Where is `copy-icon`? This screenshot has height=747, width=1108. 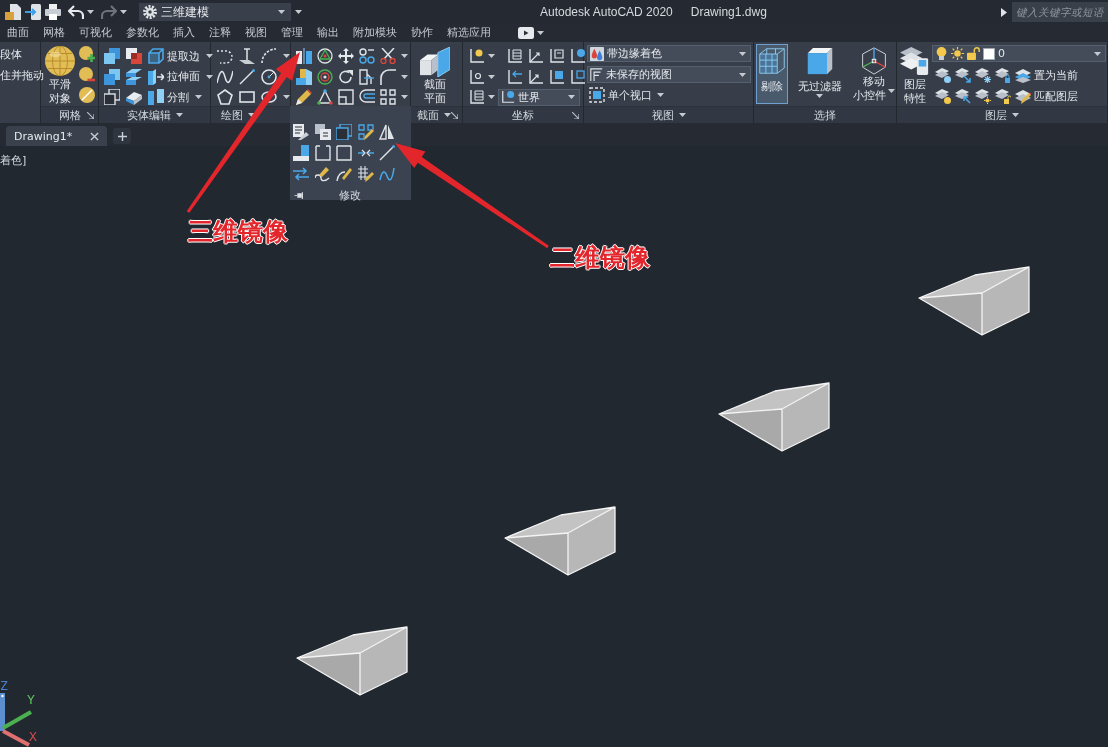 copy-icon is located at coordinates (367, 56).